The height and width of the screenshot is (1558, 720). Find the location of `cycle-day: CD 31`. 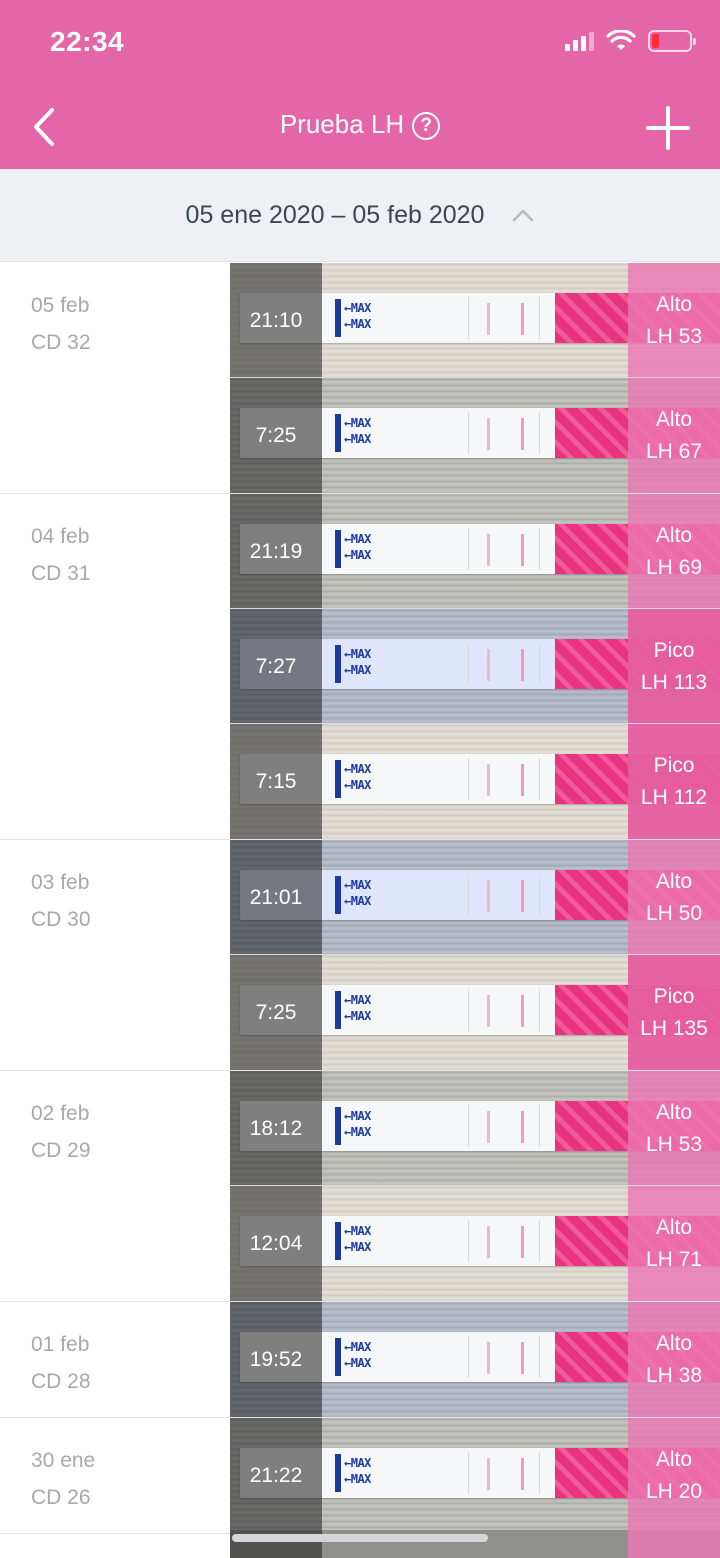

cycle-day: CD 31 is located at coordinates (61, 573).